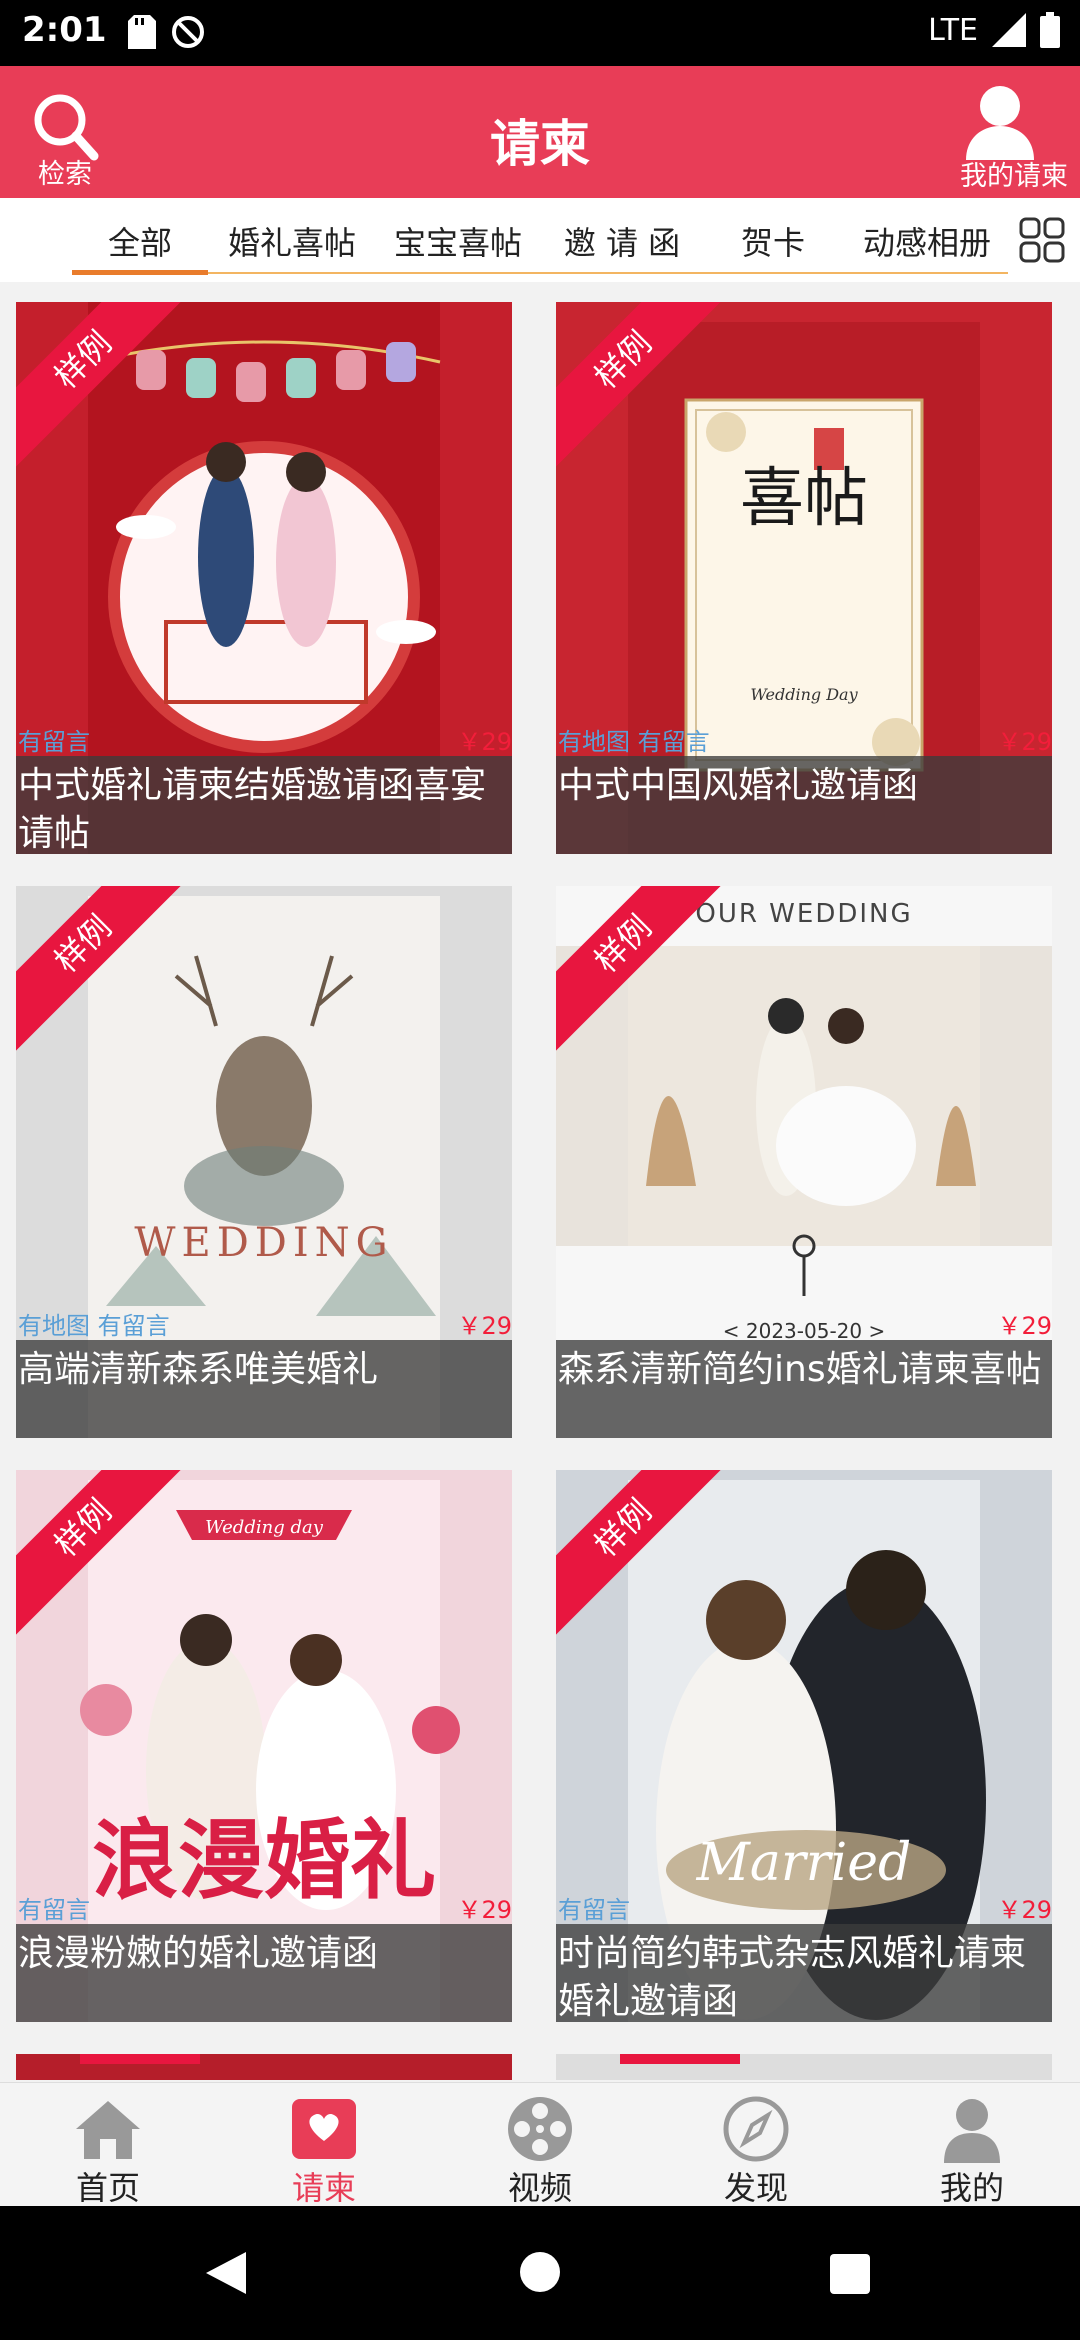 The width and height of the screenshot is (1080, 2340). I want to click on nav-discover-label: 发现, so click(755, 2188).